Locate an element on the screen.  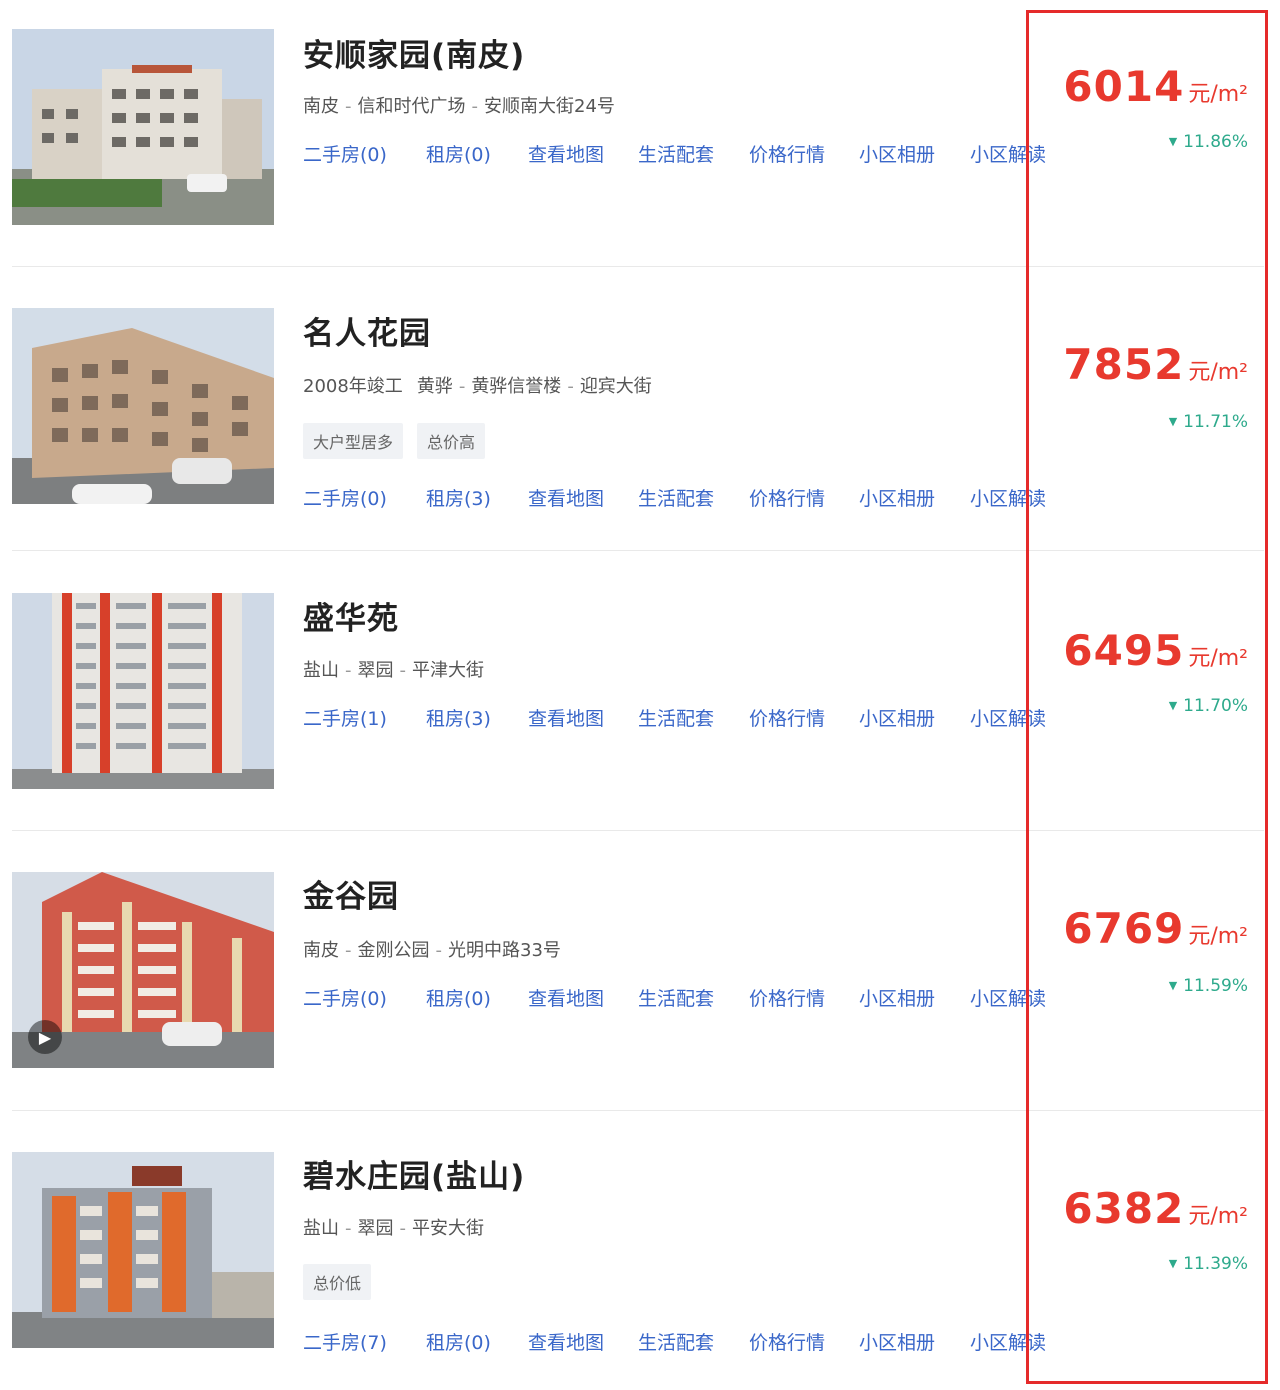
price-change: ▼ 11.39% is located at coordinates (1208, 1264).